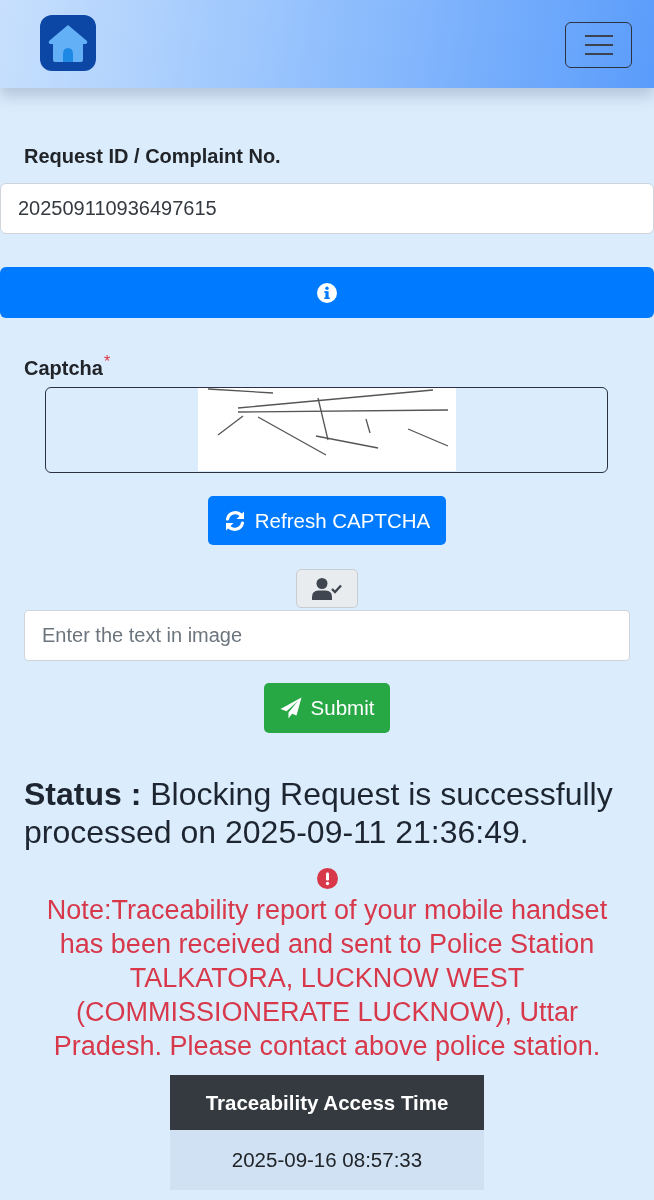 The height and width of the screenshot is (1200, 654). Describe the element at coordinates (234, 520) in the screenshot. I see `refresh-icon` at that location.